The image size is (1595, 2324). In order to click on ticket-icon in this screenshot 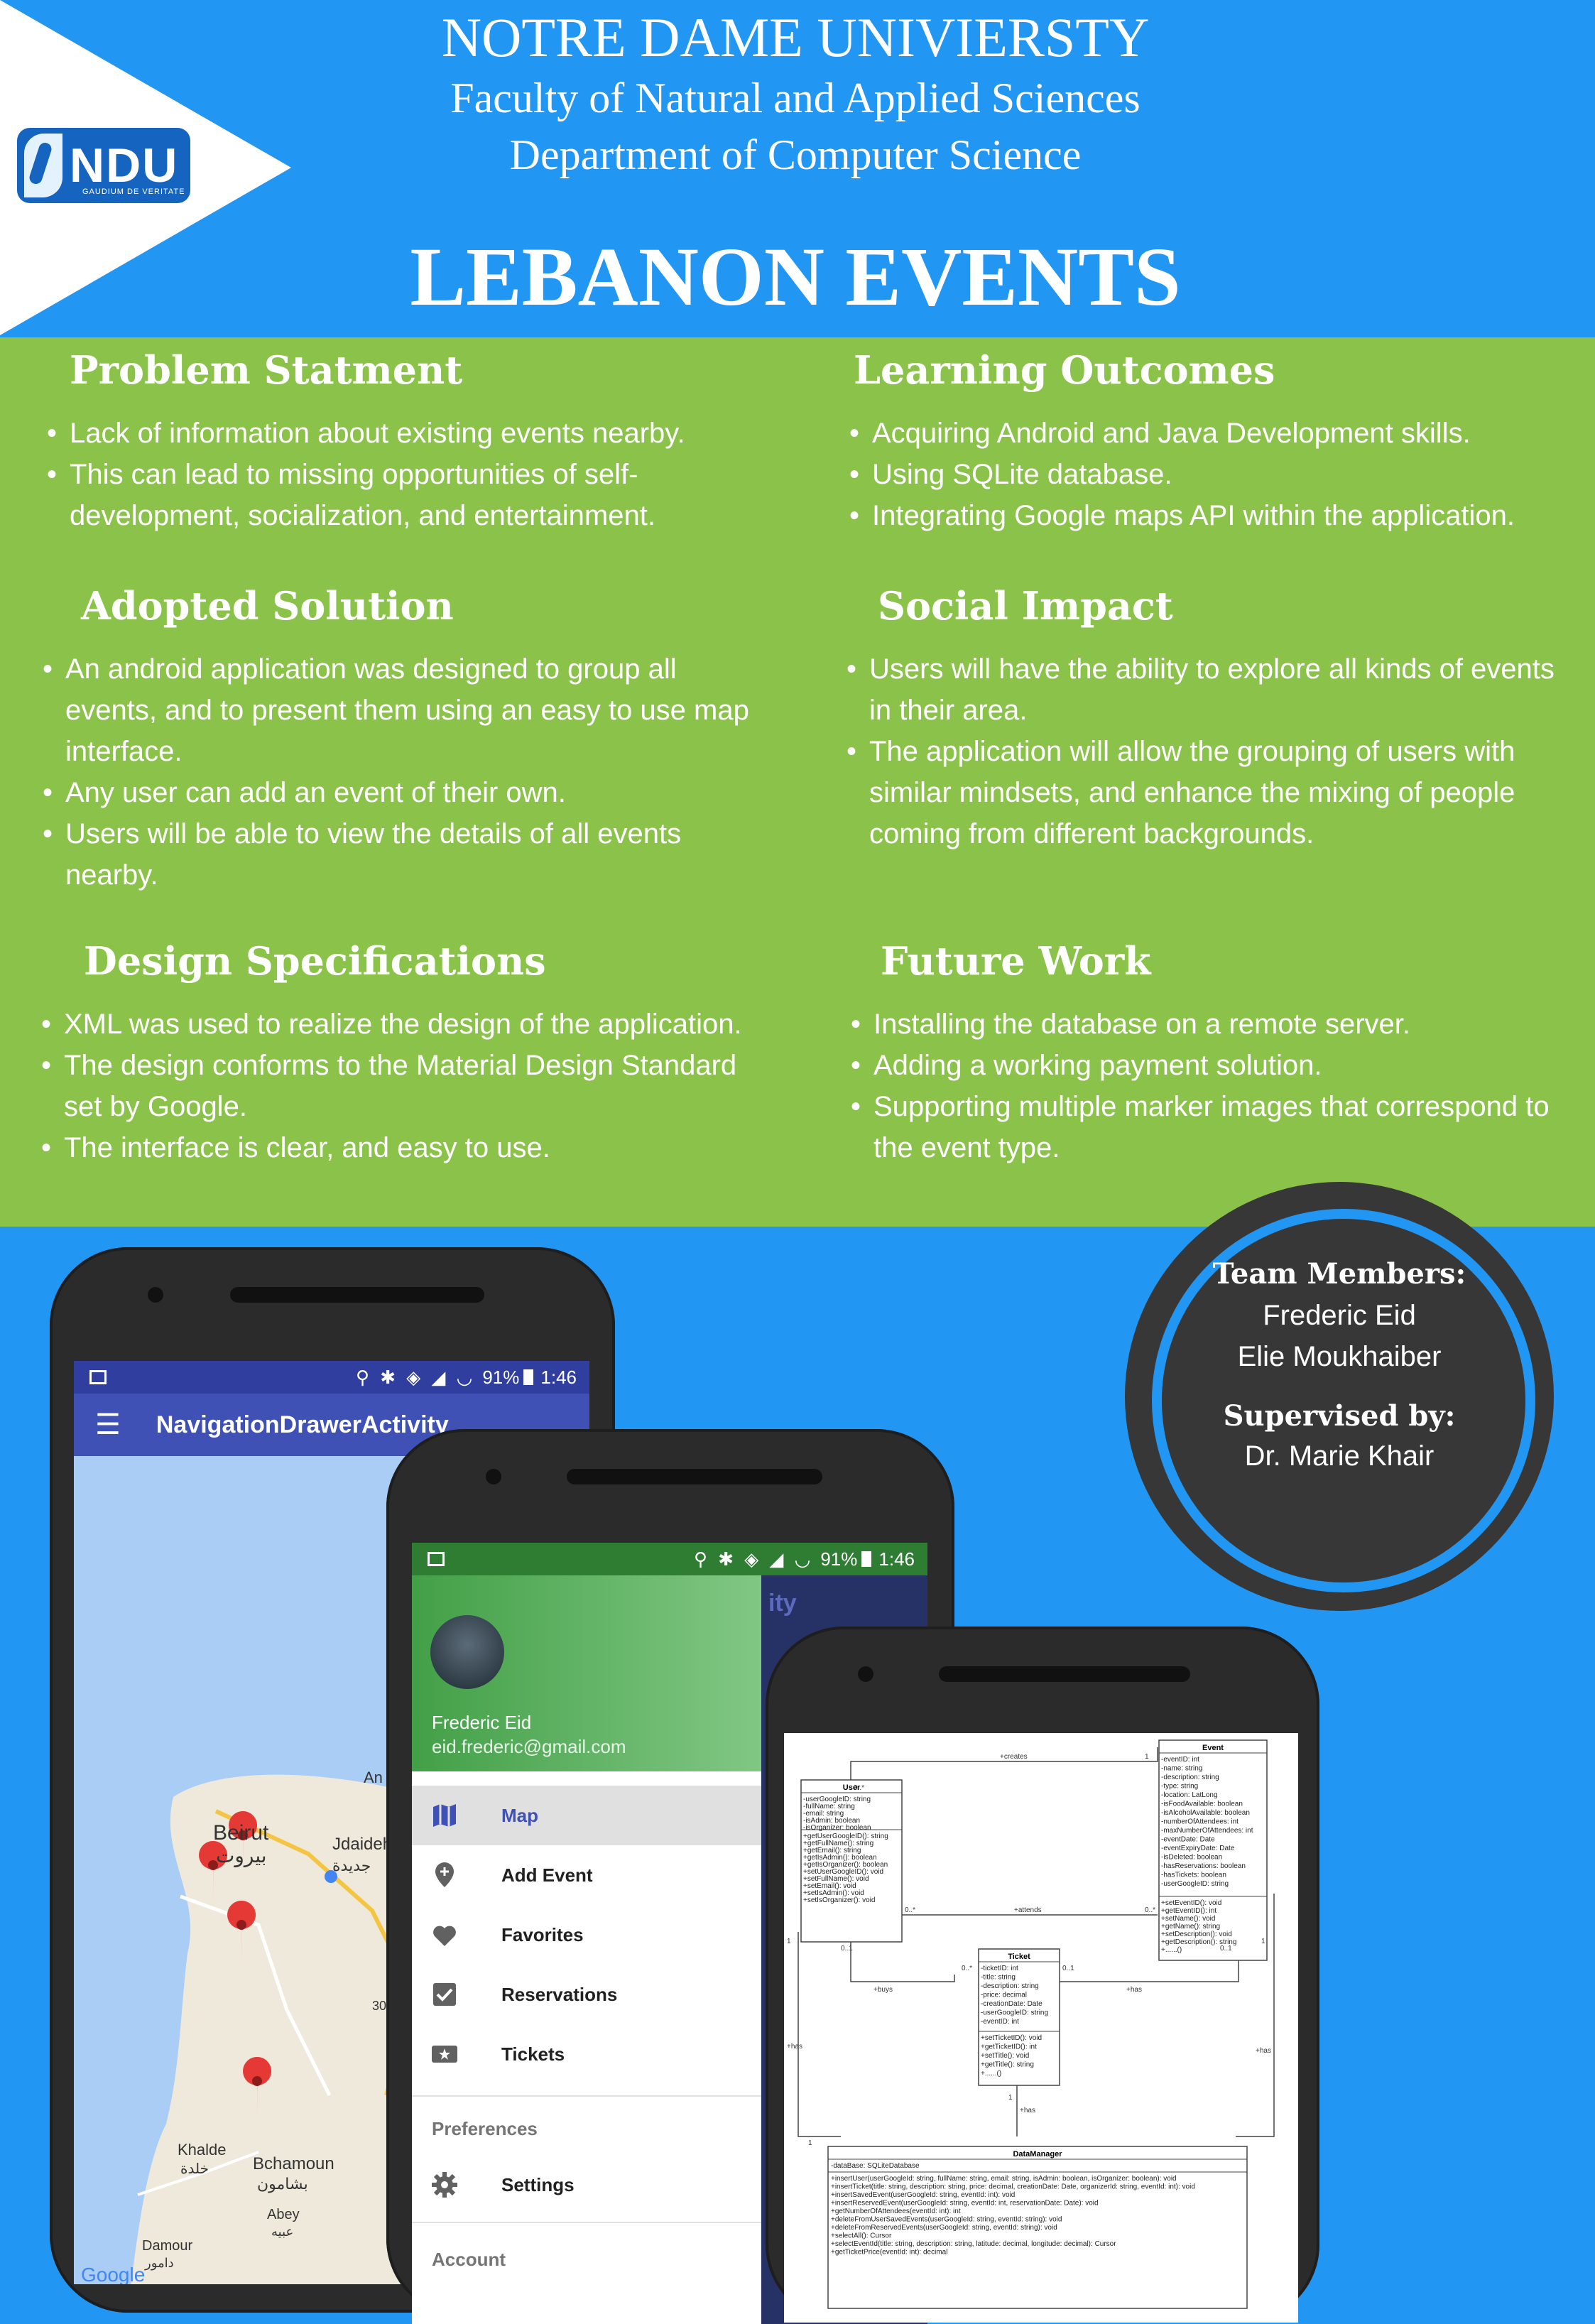, I will do `click(445, 2054)`.